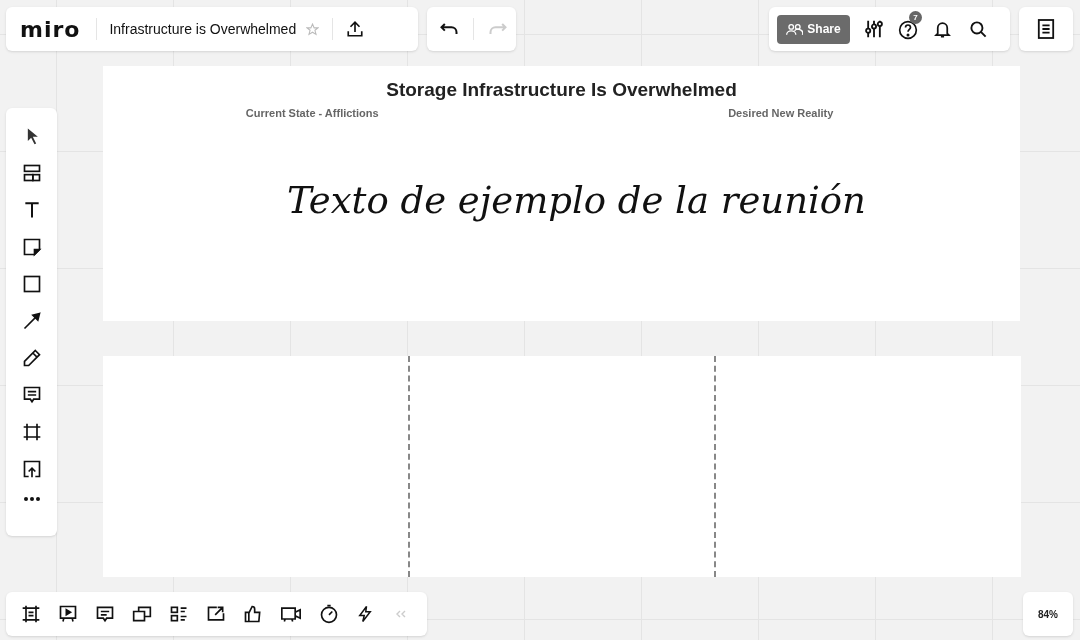 This screenshot has height=640, width=1080. I want to click on templates-icon, so click(31, 173).